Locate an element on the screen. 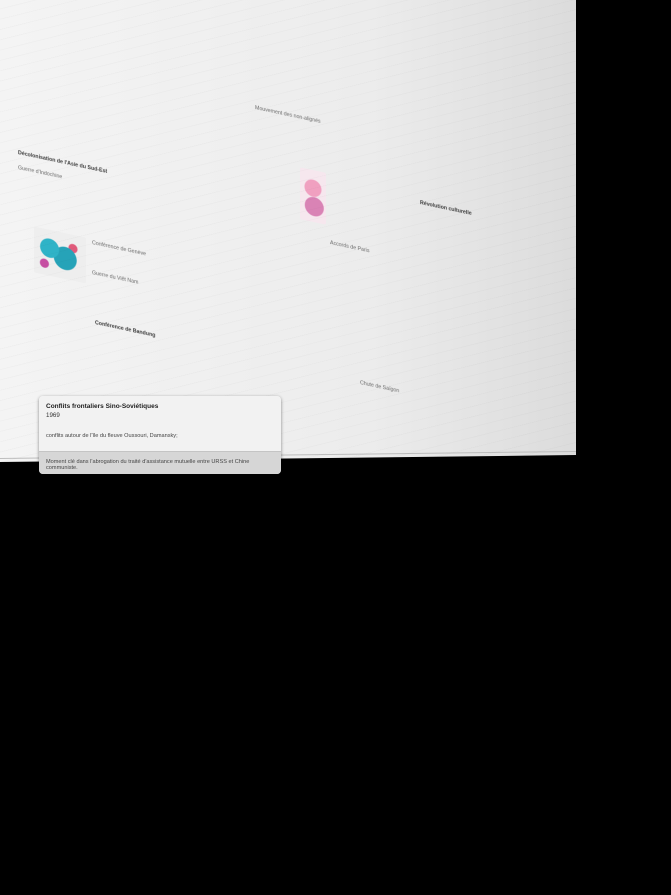 The image size is (671, 895). wall-snippet: Guerre du Viêt Nam is located at coordinates (115, 278).